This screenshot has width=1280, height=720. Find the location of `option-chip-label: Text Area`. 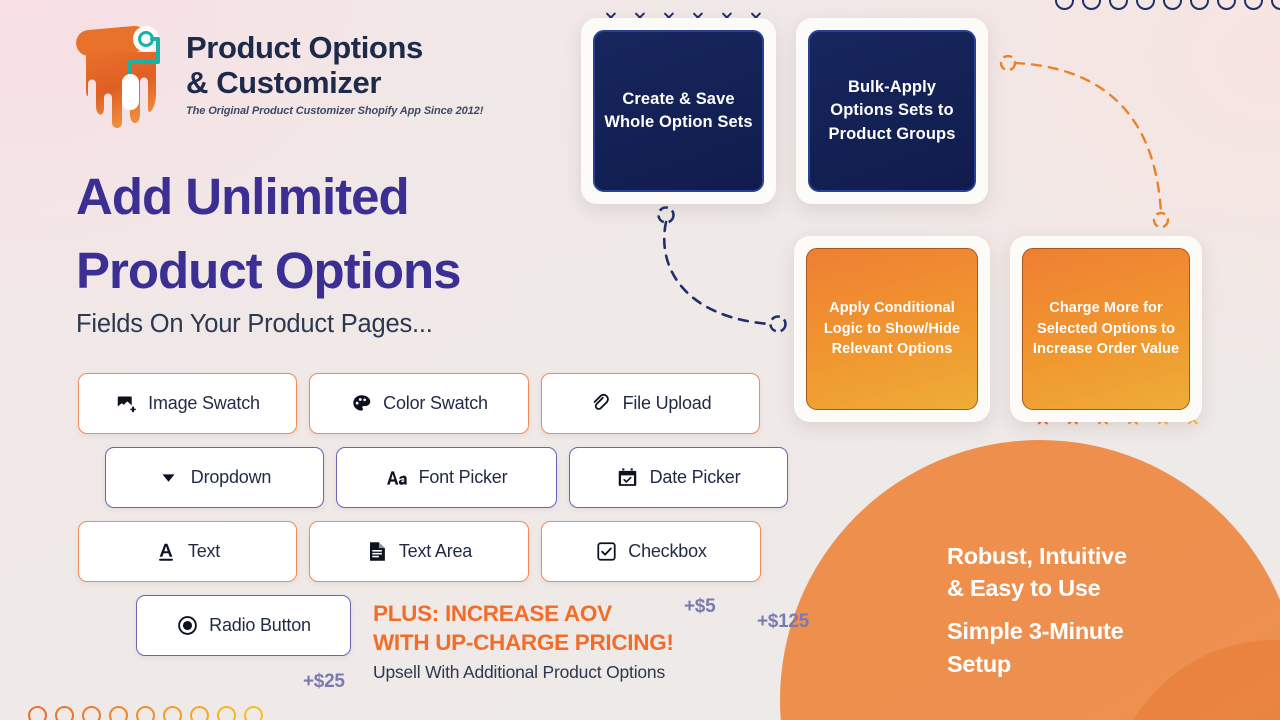

option-chip-label: Text Area is located at coordinates (435, 551).